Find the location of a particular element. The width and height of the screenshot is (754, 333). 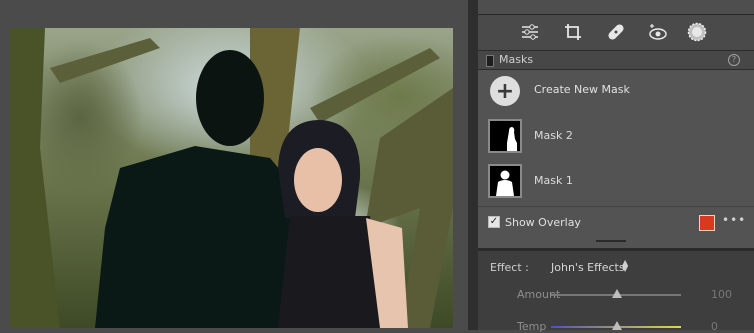

tree-trunk-left is located at coordinates (35, 178).